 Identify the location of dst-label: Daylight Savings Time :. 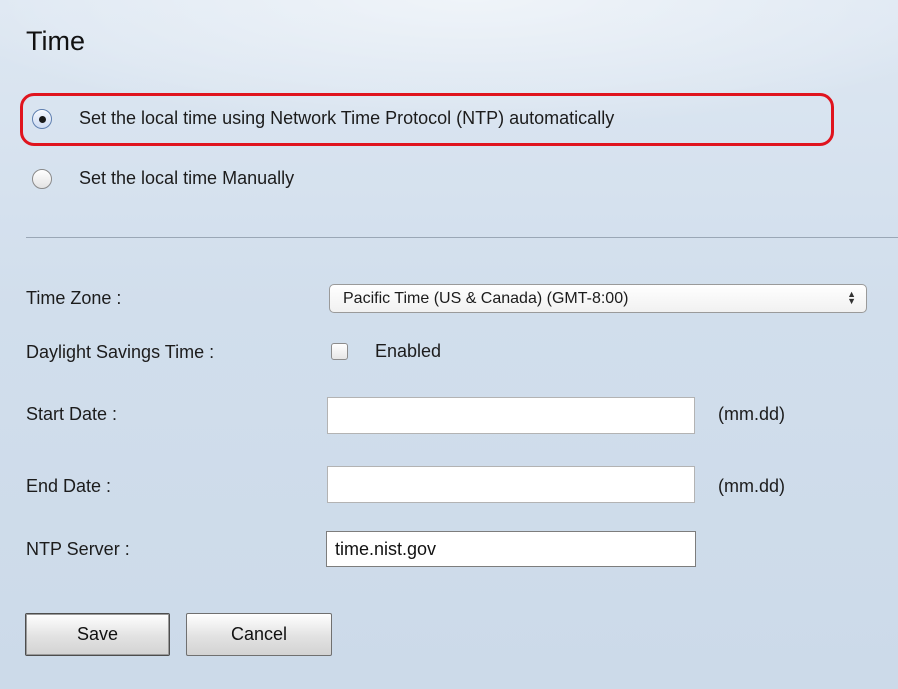
(120, 352).